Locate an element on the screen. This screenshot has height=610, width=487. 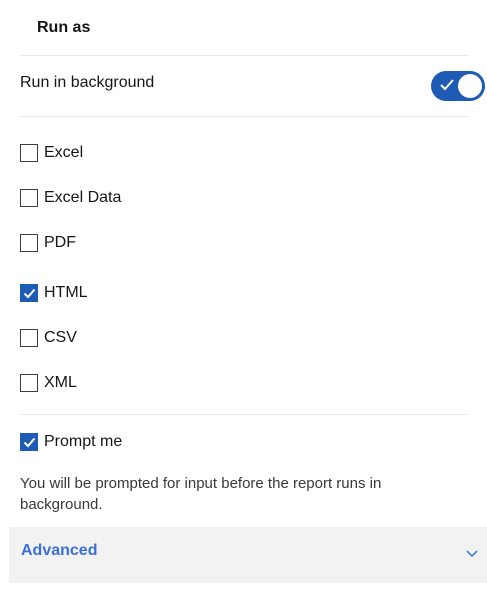
prompt-me-option: Prompt me is located at coordinates (71, 442).